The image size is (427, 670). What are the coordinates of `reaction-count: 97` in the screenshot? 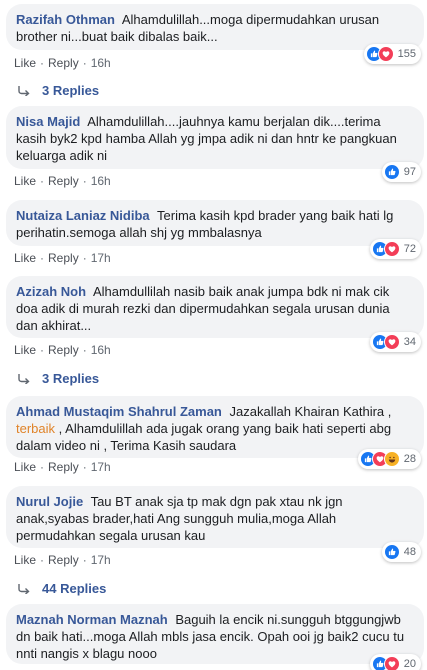 It's located at (409, 172).